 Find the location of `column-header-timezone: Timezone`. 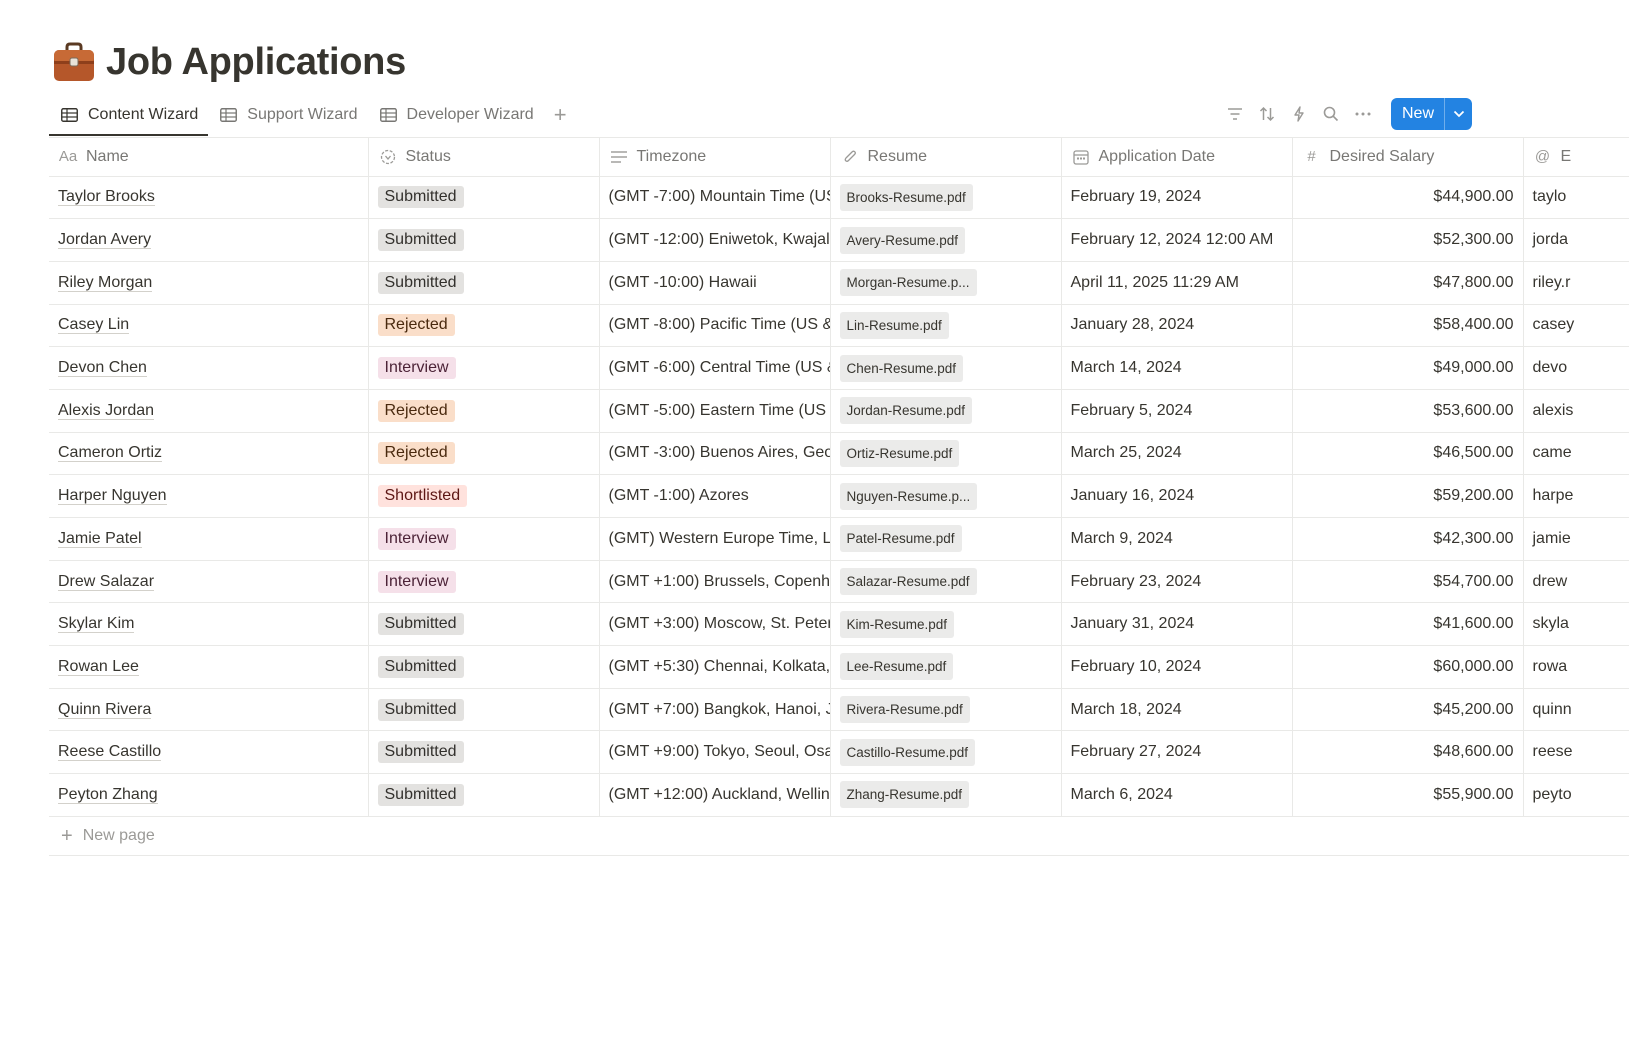

column-header-timezone: Timezone is located at coordinates (715, 157).